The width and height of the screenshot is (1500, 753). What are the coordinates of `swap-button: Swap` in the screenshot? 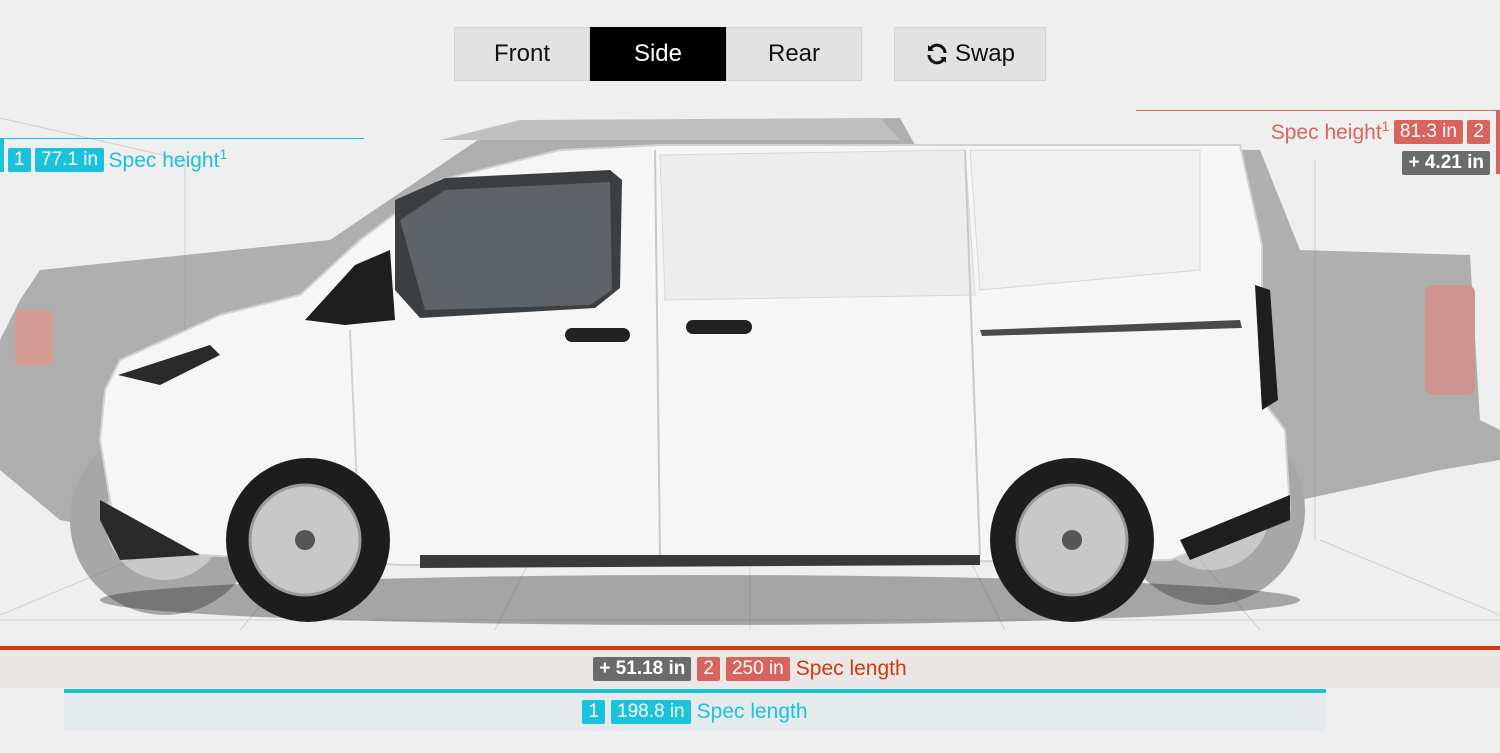 It's located at (970, 54).